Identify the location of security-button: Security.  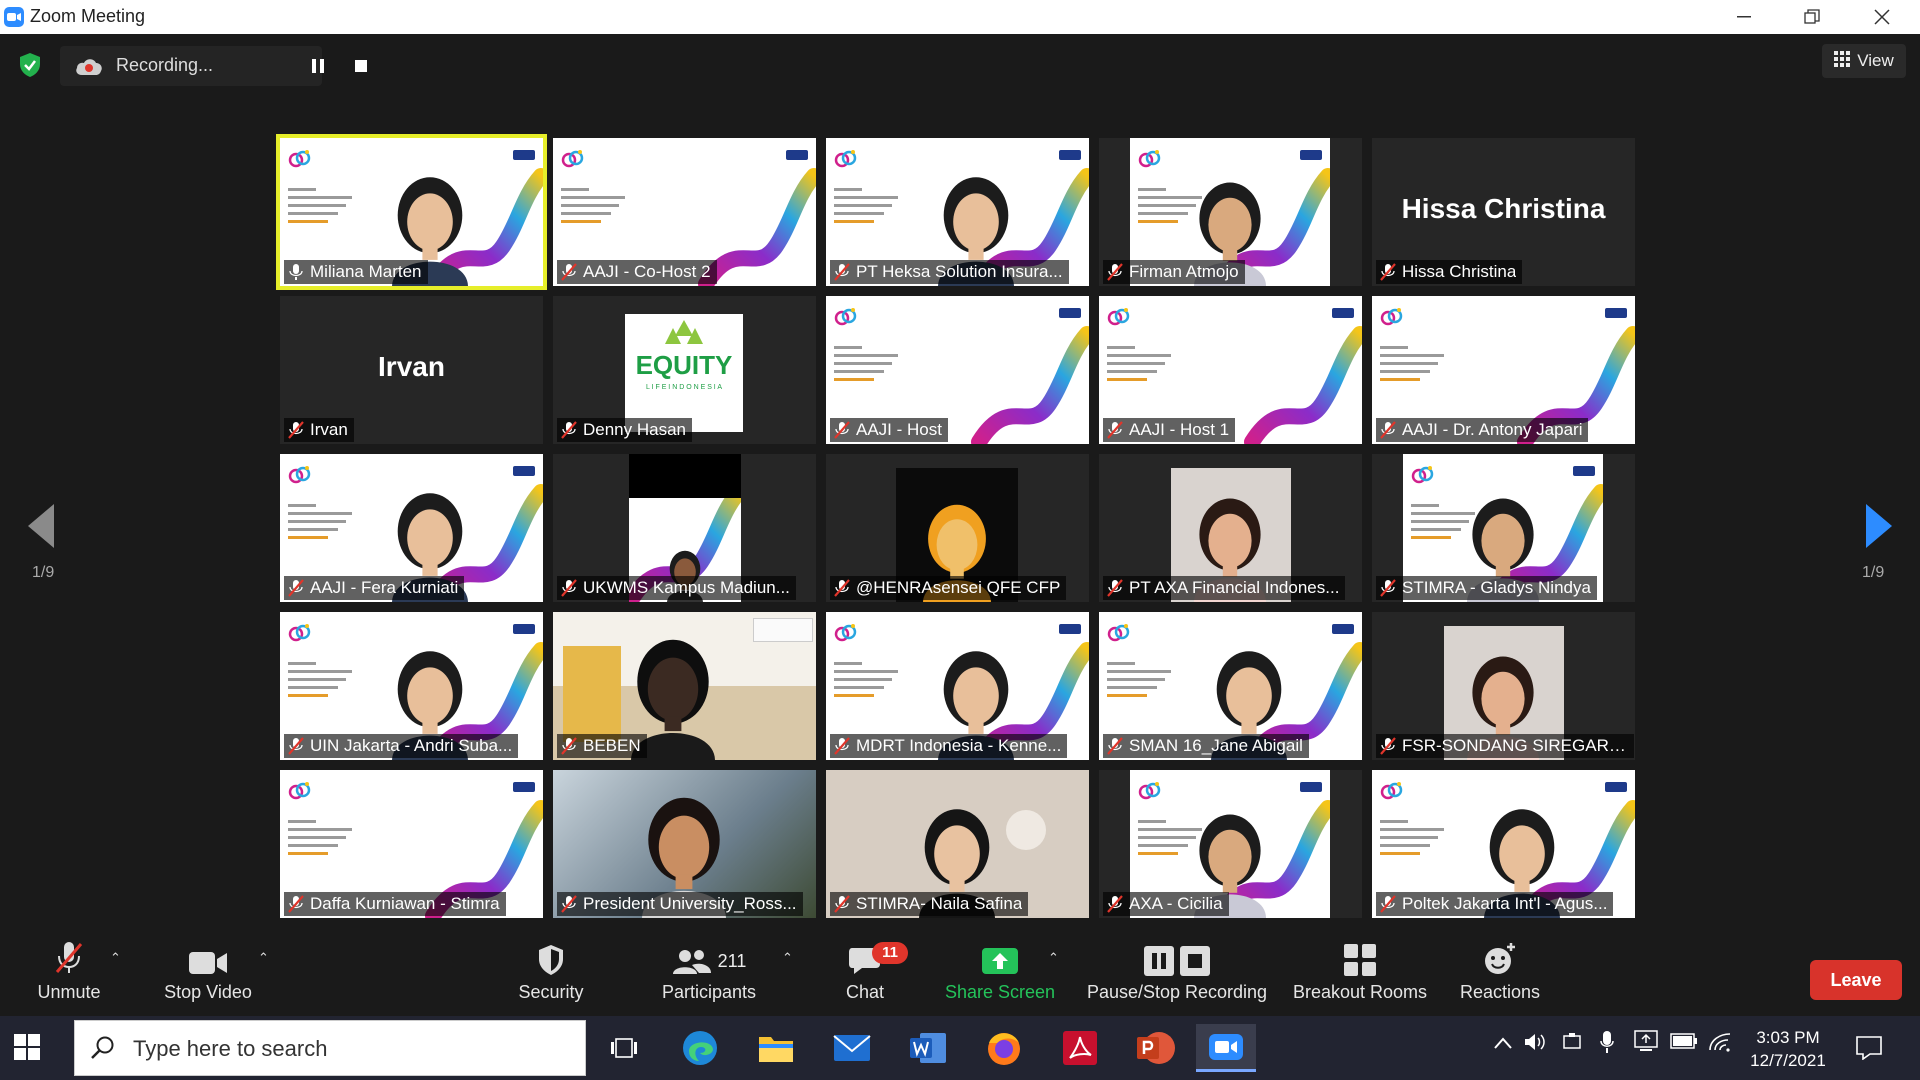
(551, 971).